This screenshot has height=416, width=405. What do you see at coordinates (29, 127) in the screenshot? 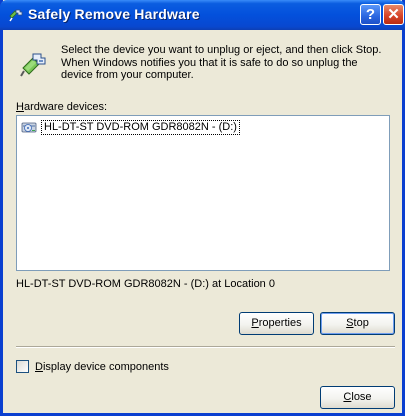
I see `dvd-drive-icon` at bounding box center [29, 127].